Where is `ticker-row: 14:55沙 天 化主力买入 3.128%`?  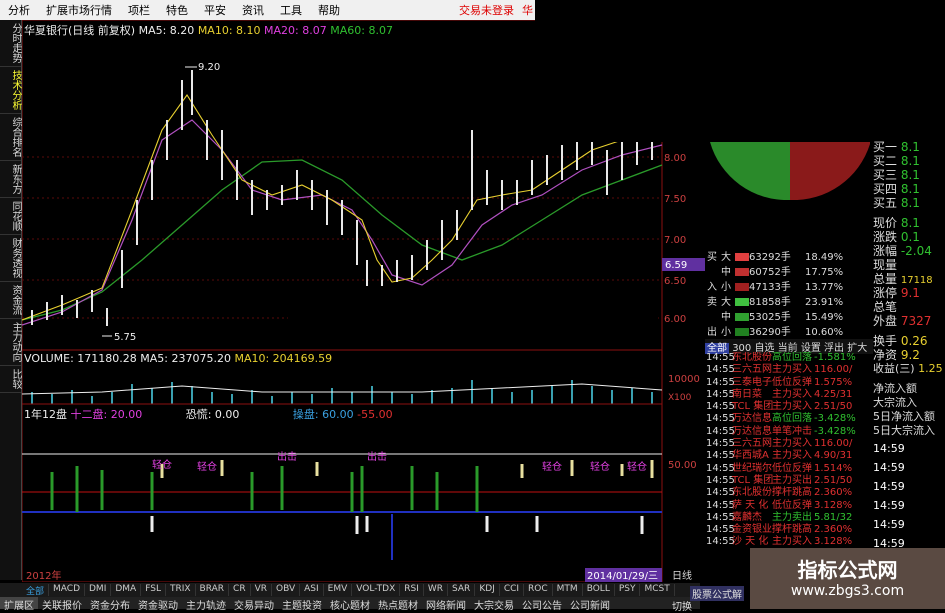
ticker-row: 14:55沙 天 化主力买入 3.128% is located at coordinates (789, 542).